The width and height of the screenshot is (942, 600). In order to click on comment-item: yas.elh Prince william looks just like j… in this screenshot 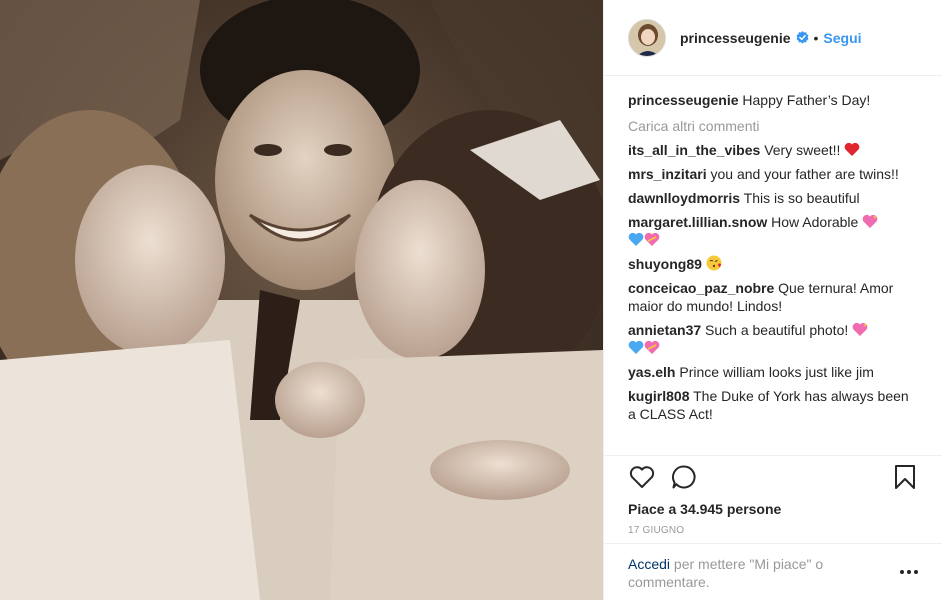, I will do `click(773, 372)`.